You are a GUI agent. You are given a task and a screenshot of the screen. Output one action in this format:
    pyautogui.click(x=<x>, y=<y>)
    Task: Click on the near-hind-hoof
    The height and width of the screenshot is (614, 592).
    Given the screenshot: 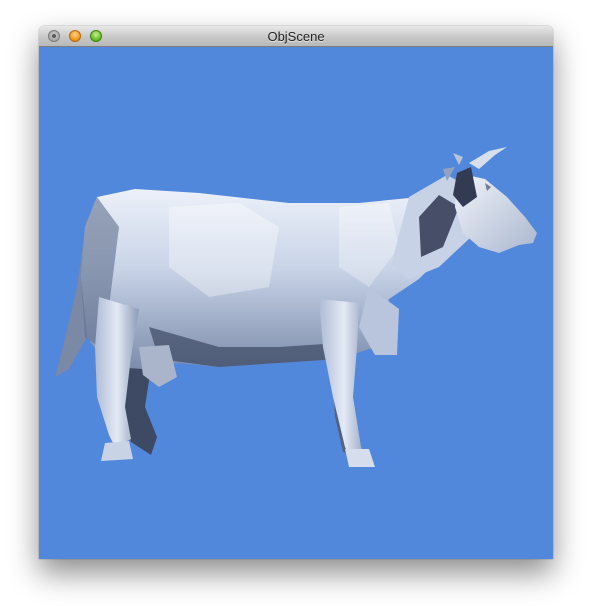 What is the action you would take?
    pyautogui.click(x=117, y=451)
    